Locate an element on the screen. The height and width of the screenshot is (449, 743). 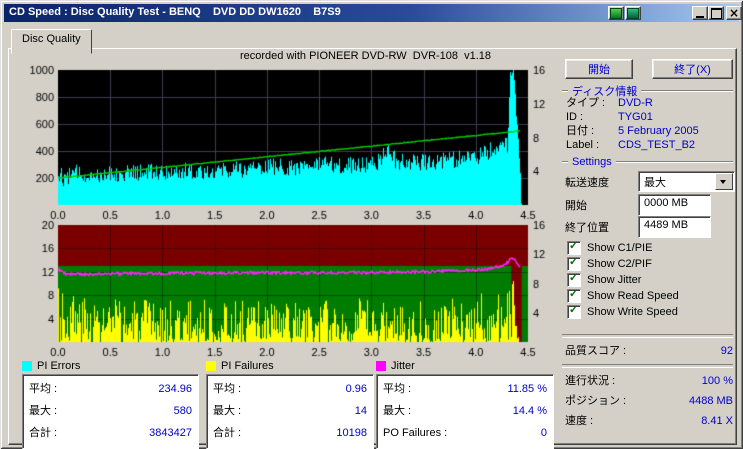
chevron-down-icon is located at coordinates (723, 183).